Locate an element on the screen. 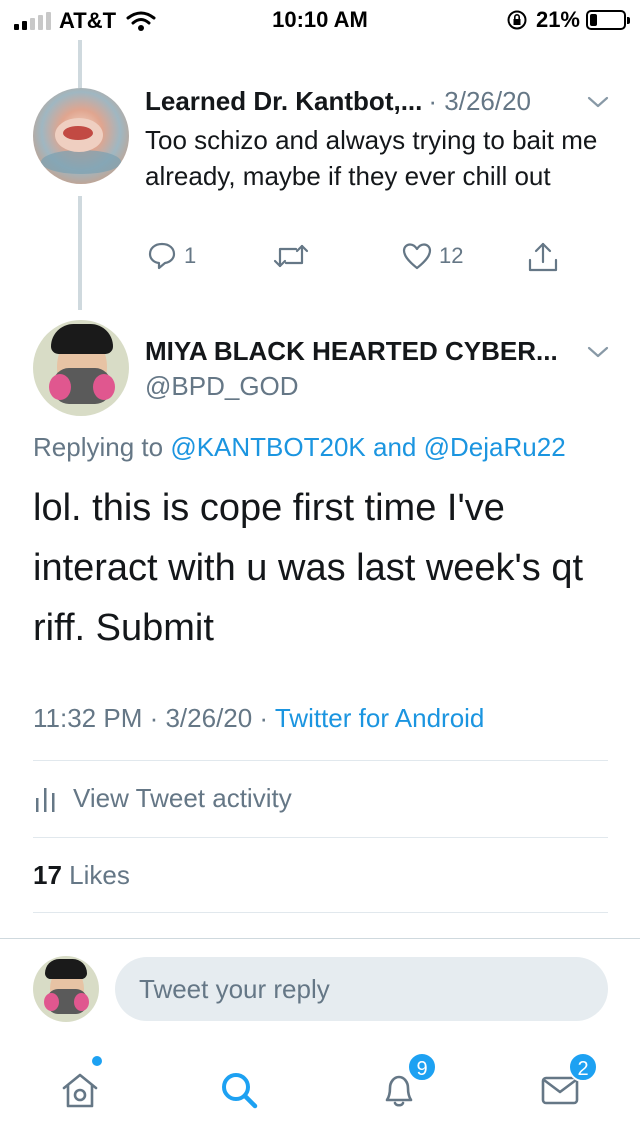  composer-divider is located at coordinates (320, 938).